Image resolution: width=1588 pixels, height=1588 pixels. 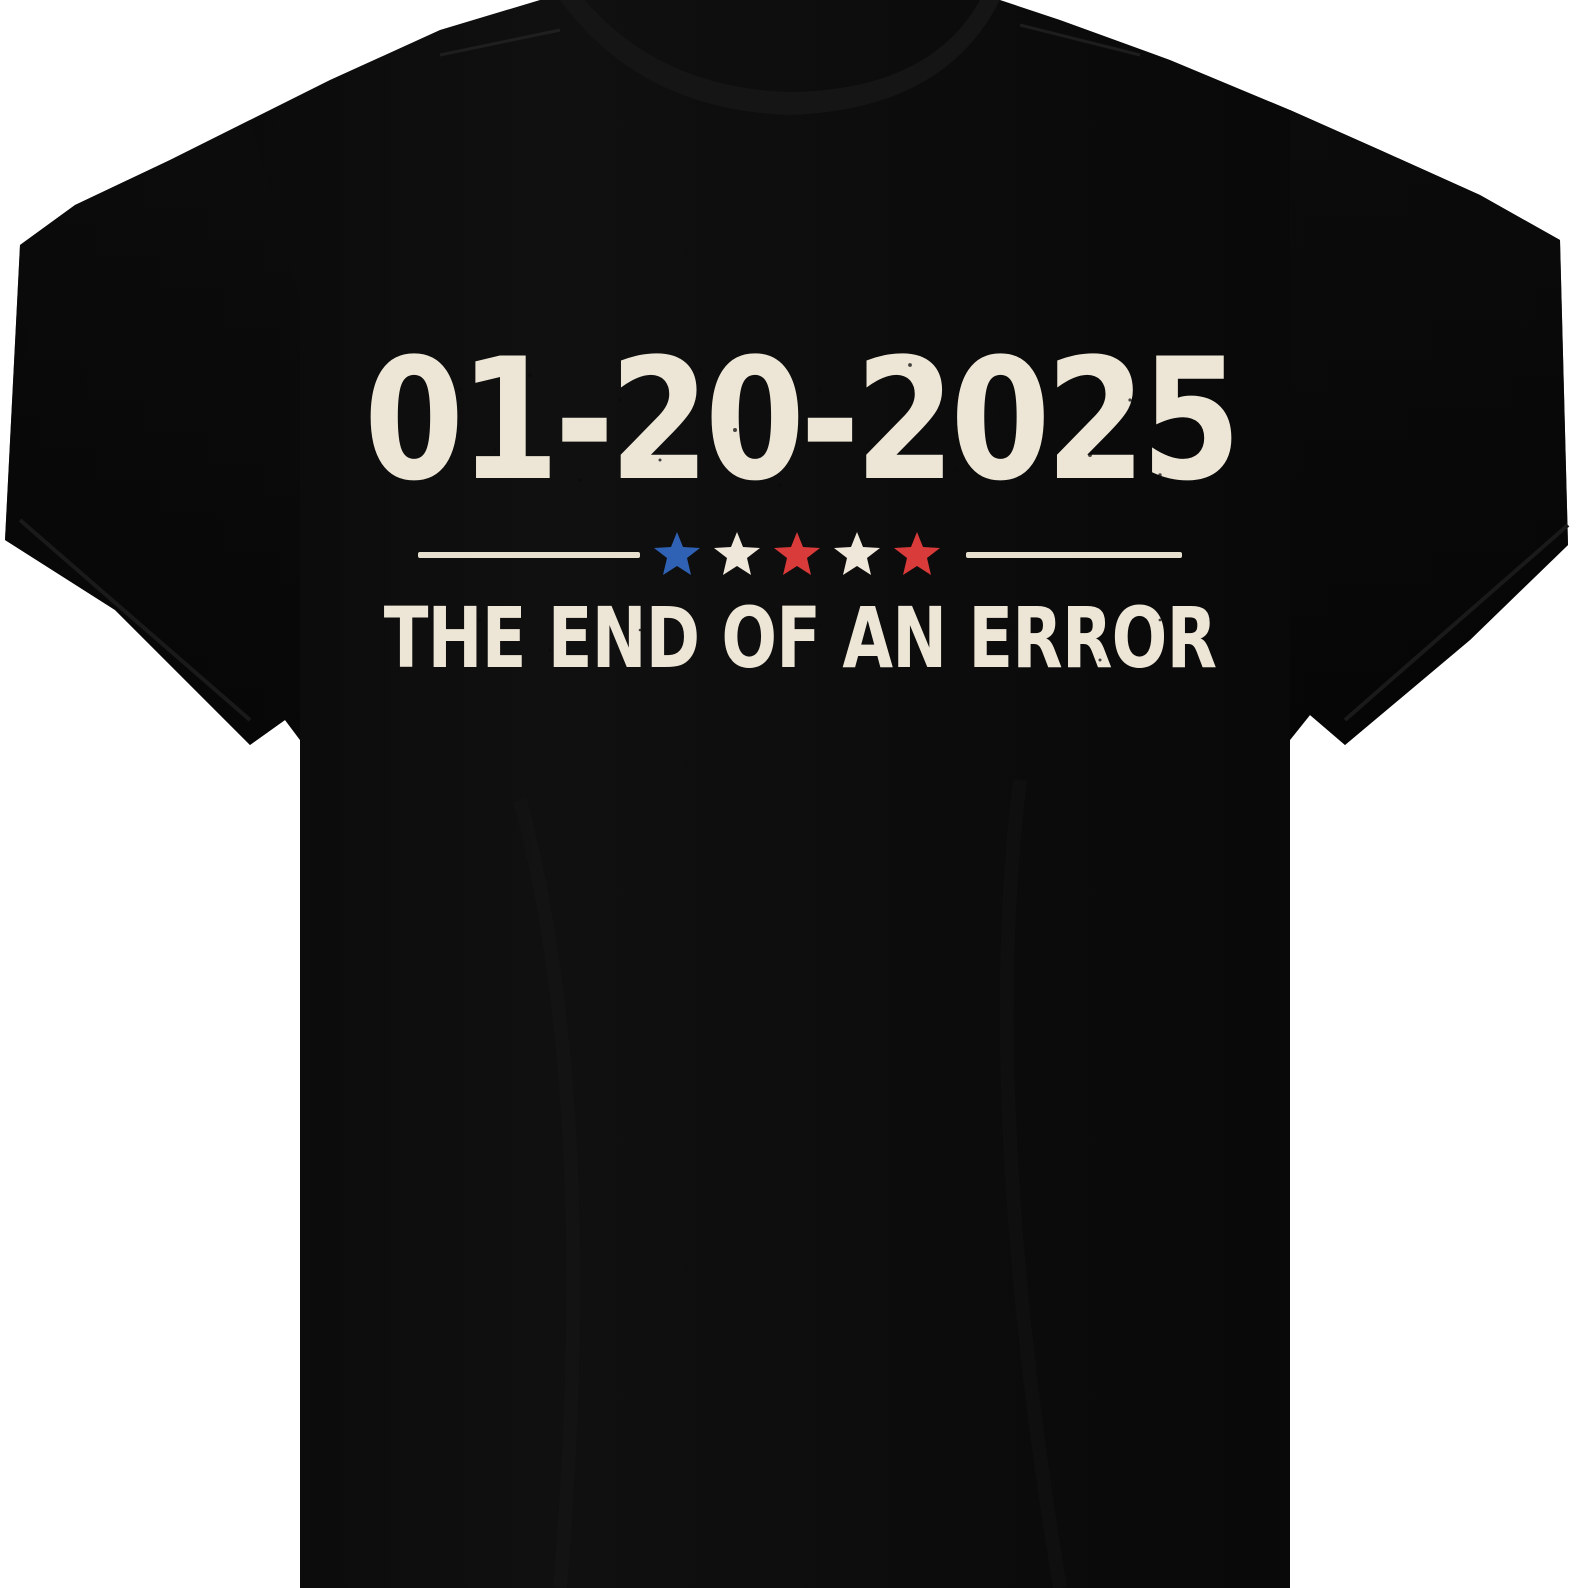 I want to click on shirt-graphic: 01-20-2025 THE END OF AN ERROR, so click(x=802, y=506).